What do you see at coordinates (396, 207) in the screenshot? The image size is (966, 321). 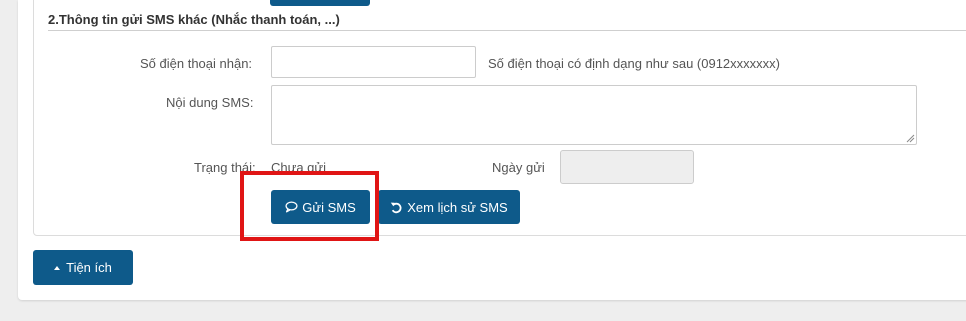 I see `undo-icon` at bounding box center [396, 207].